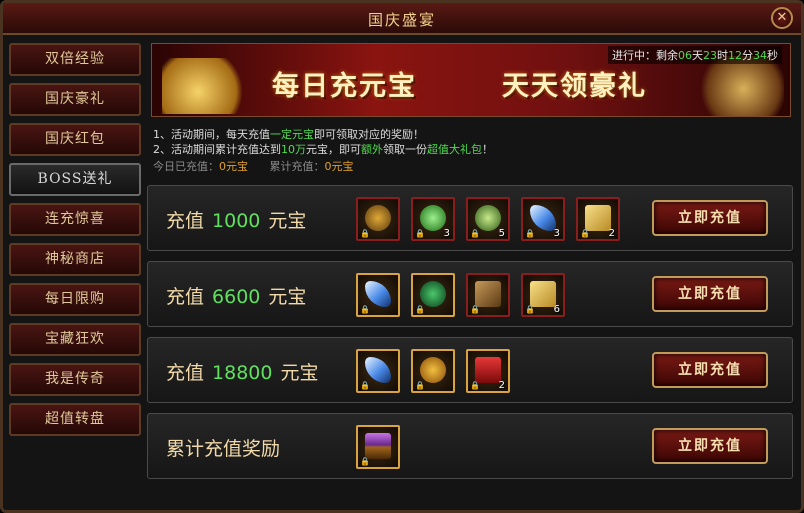 The image size is (804, 513). I want to click on countdown-timer: 进行中：剩余06天23时12分34秒, so click(695, 55).